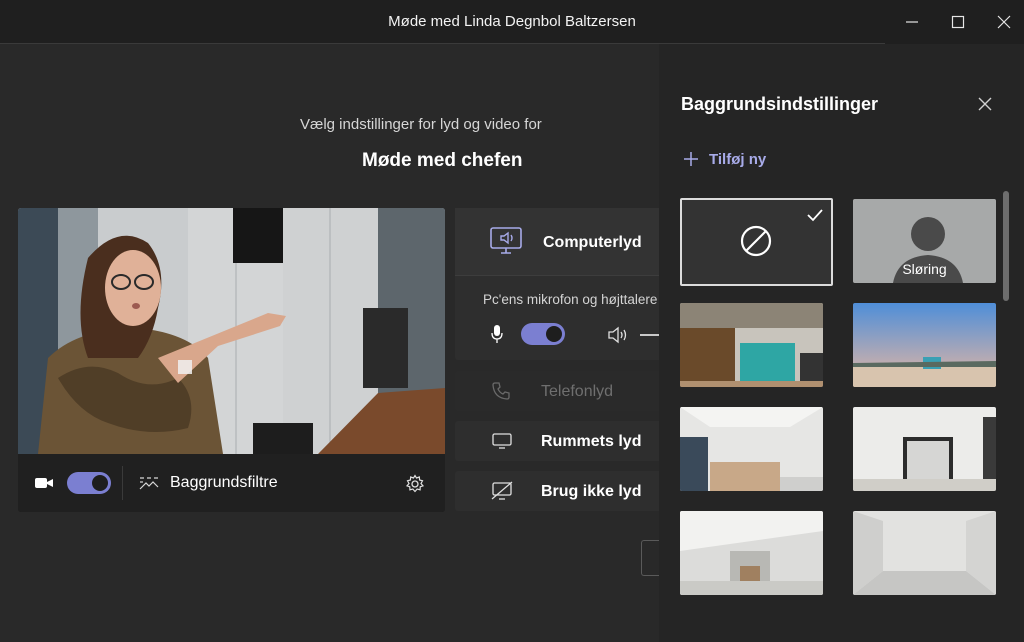 Image resolution: width=1024 pixels, height=642 pixels. What do you see at coordinates (691, 159) in the screenshot?
I see `plus-icon` at bounding box center [691, 159].